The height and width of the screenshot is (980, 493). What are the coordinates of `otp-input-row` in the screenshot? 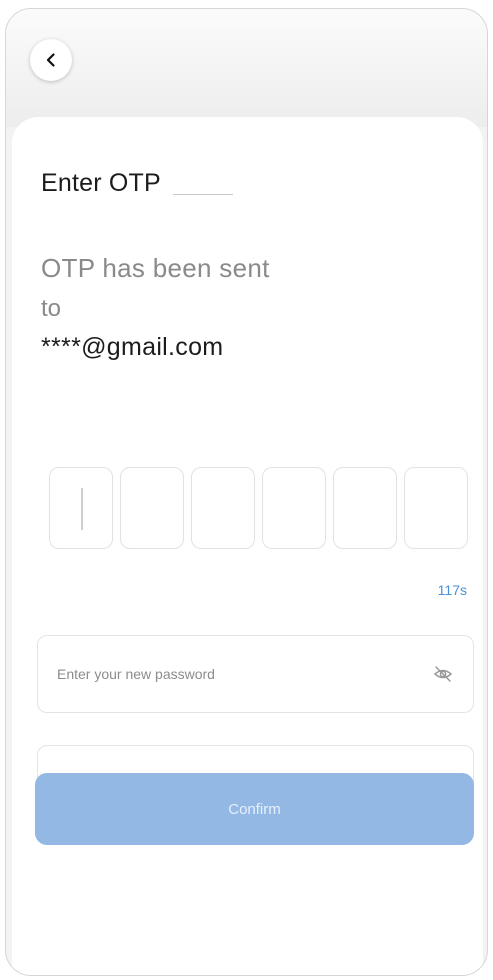 It's located at (258, 508).